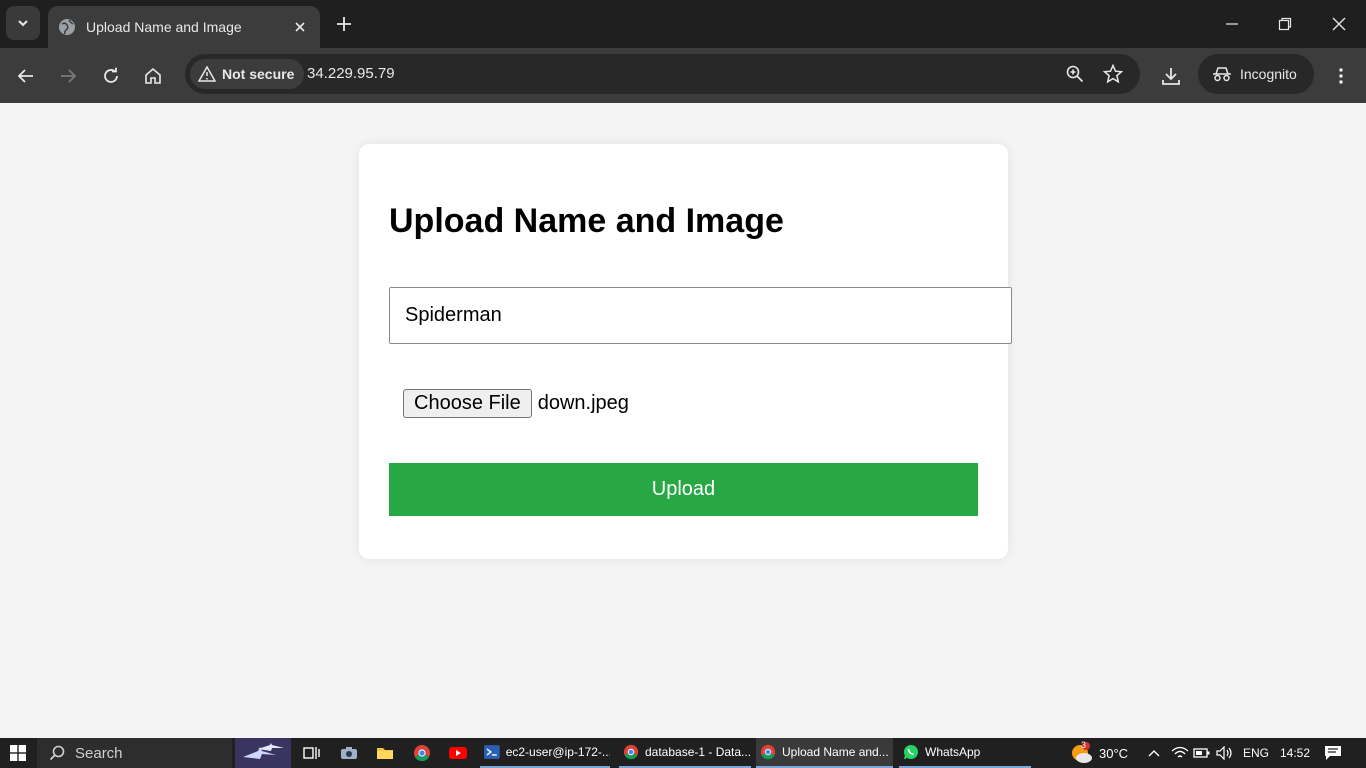  Describe the element at coordinates (662, 74) in the screenshot. I see `address-bar: Not secure 34.229.95.79` at that location.